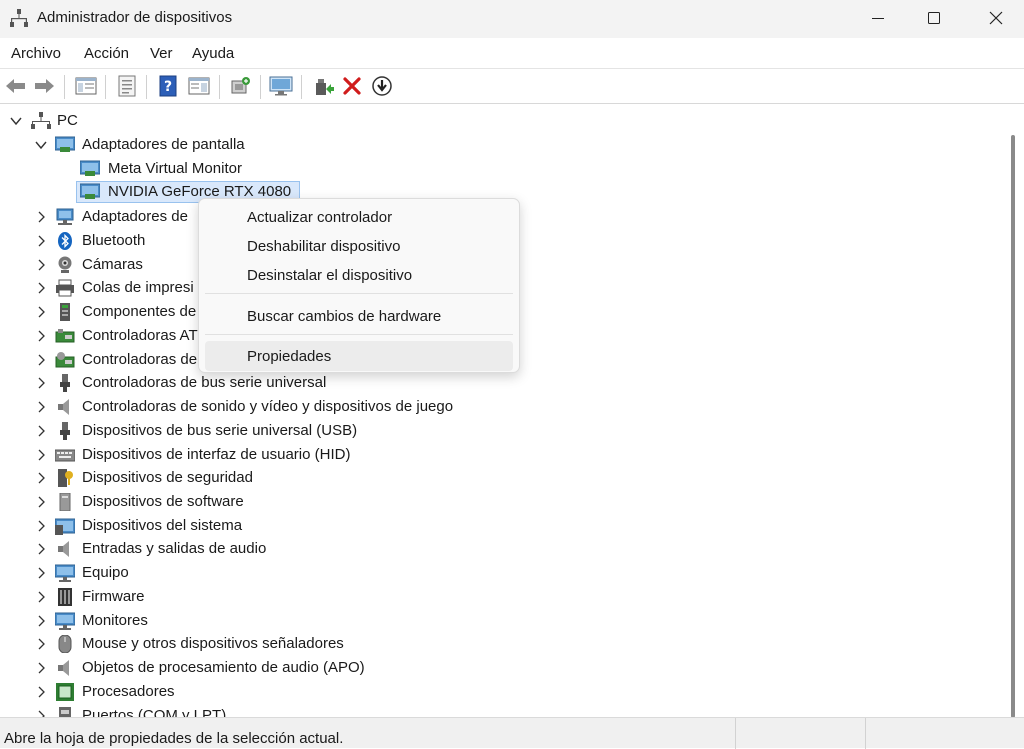 The width and height of the screenshot is (1024, 749). Describe the element at coordinates (199, 86) in the screenshot. I see `action-pane-button` at that location.